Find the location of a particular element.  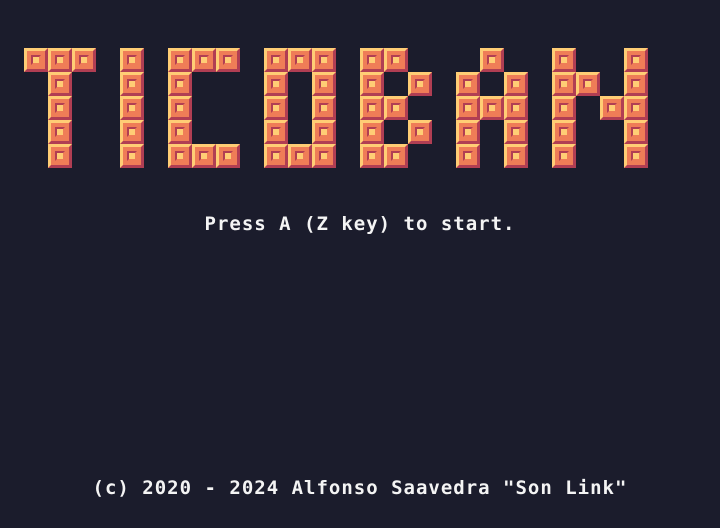

start-prompt: Press A (Z key) to start. is located at coordinates (360, 224).